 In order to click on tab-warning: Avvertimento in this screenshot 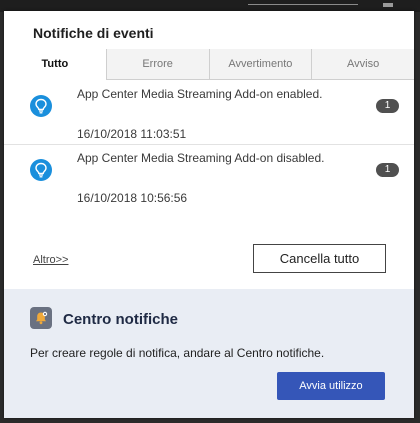, I will do `click(260, 64)`.